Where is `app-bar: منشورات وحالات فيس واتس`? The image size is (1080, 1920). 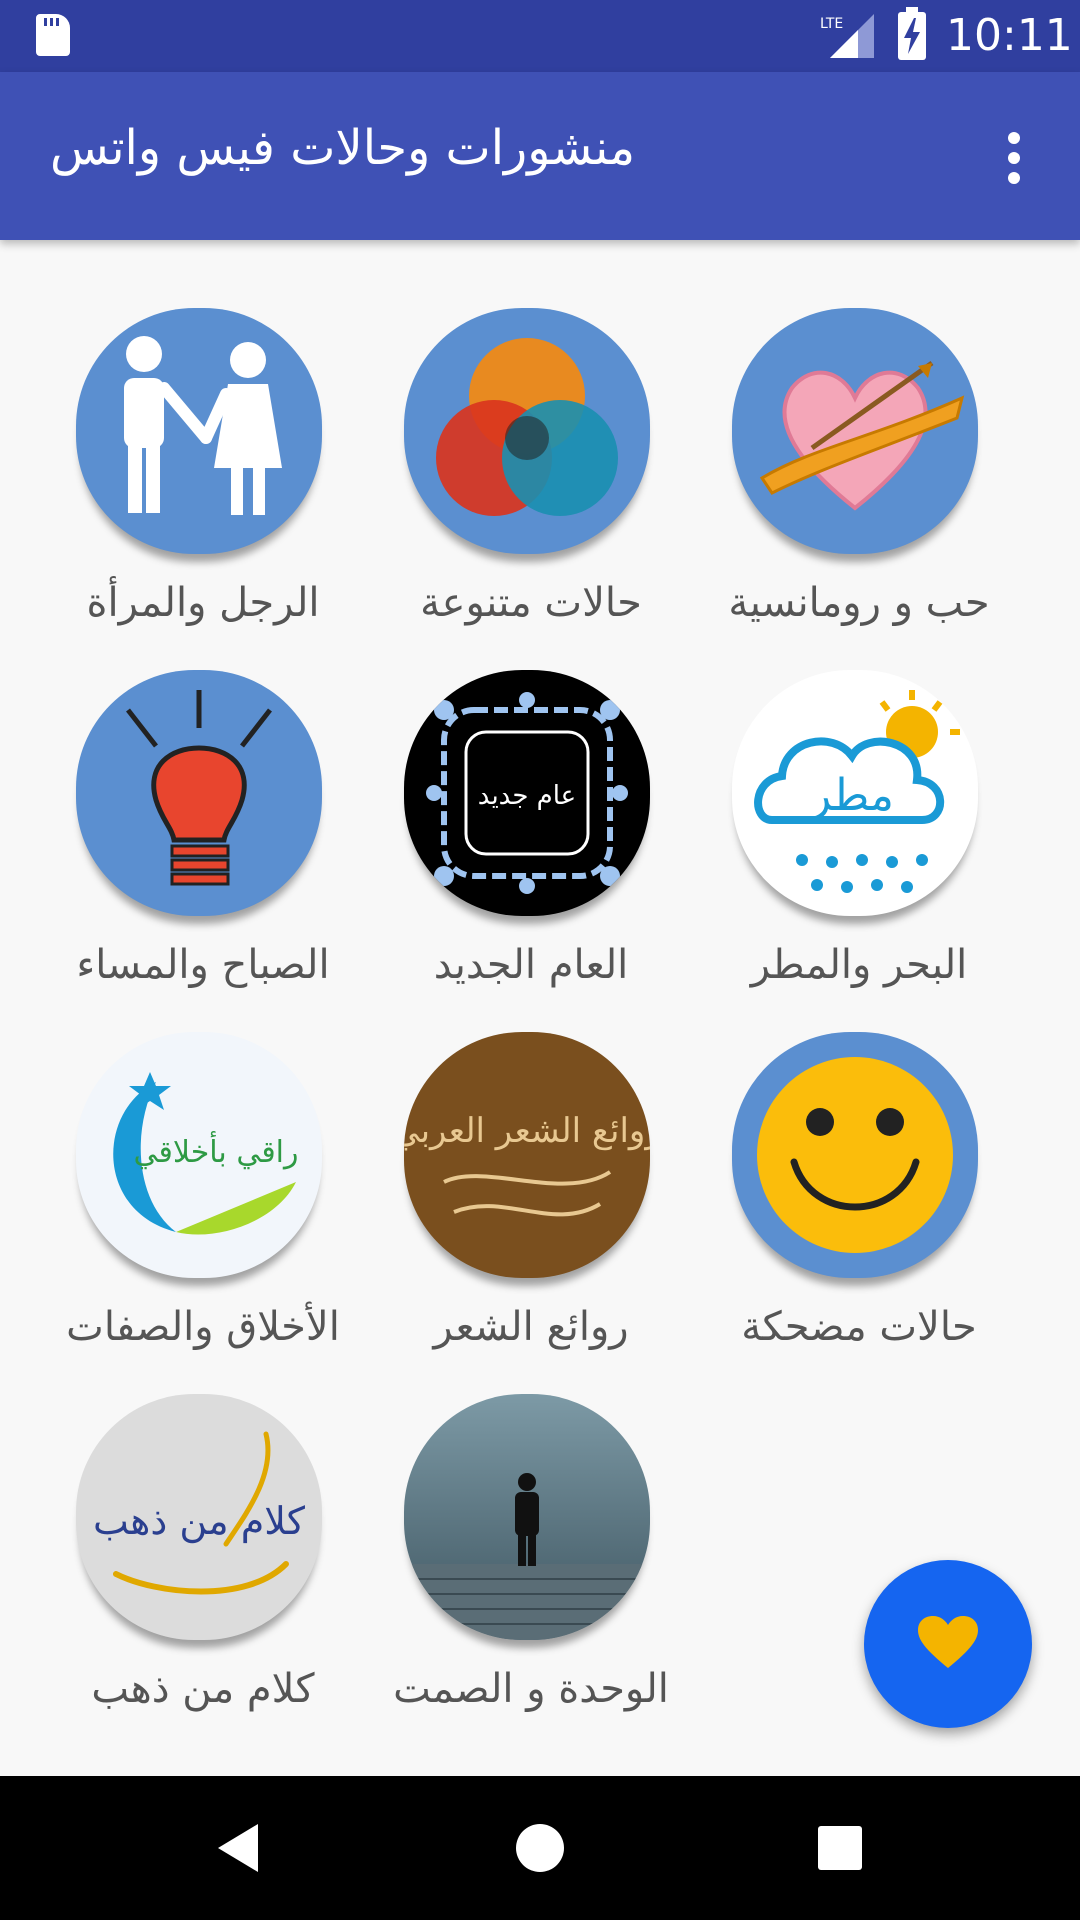
app-bar: منشورات وحالات فيس واتس is located at coordinates (540, 156).